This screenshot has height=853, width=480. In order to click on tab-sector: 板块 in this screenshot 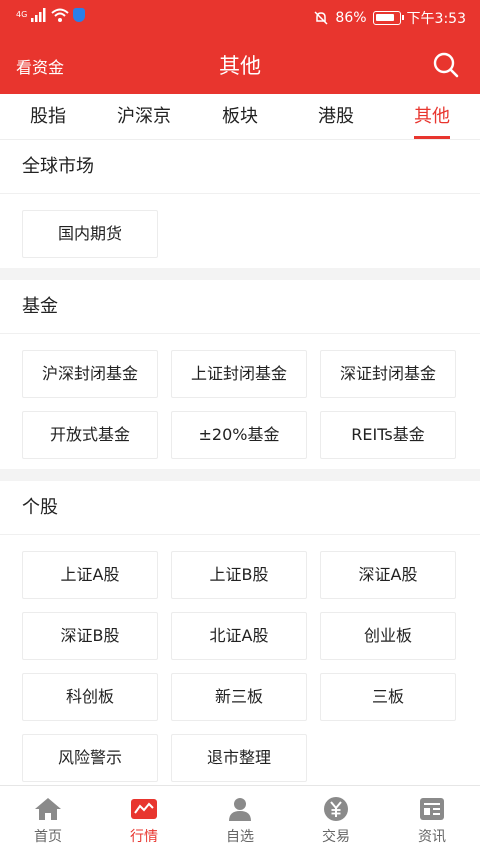, I will do `click(240, 116)`.